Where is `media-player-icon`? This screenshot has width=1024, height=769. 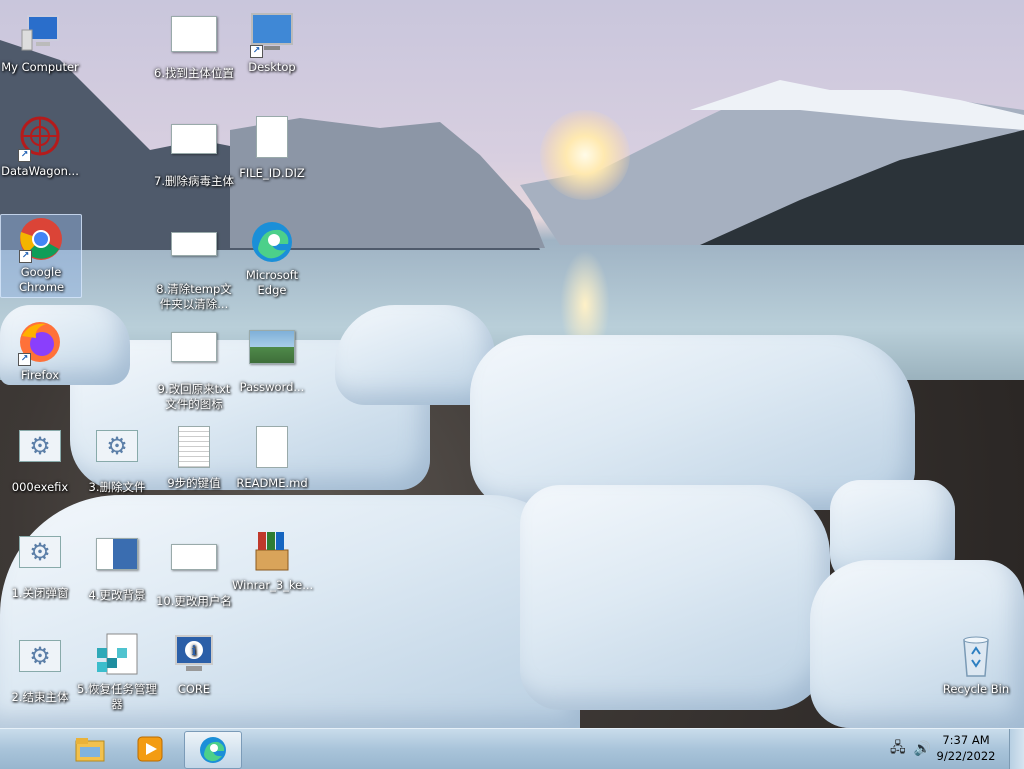 media-player-icon is located at coordinates (150, 749).